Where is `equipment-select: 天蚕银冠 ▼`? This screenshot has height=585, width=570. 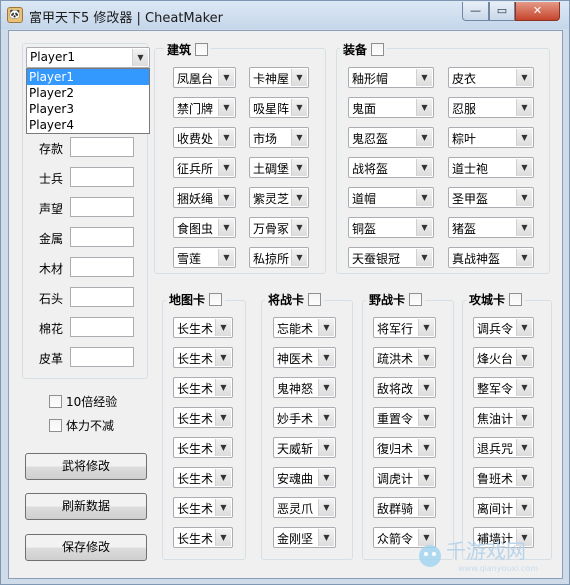
equipment-select: 天蚕银冠 ▼ is located at coordinates (391, 257).